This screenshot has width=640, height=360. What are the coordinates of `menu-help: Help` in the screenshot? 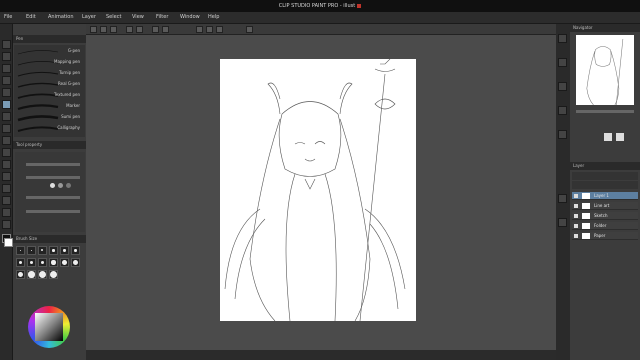 It's located at (213, 17).